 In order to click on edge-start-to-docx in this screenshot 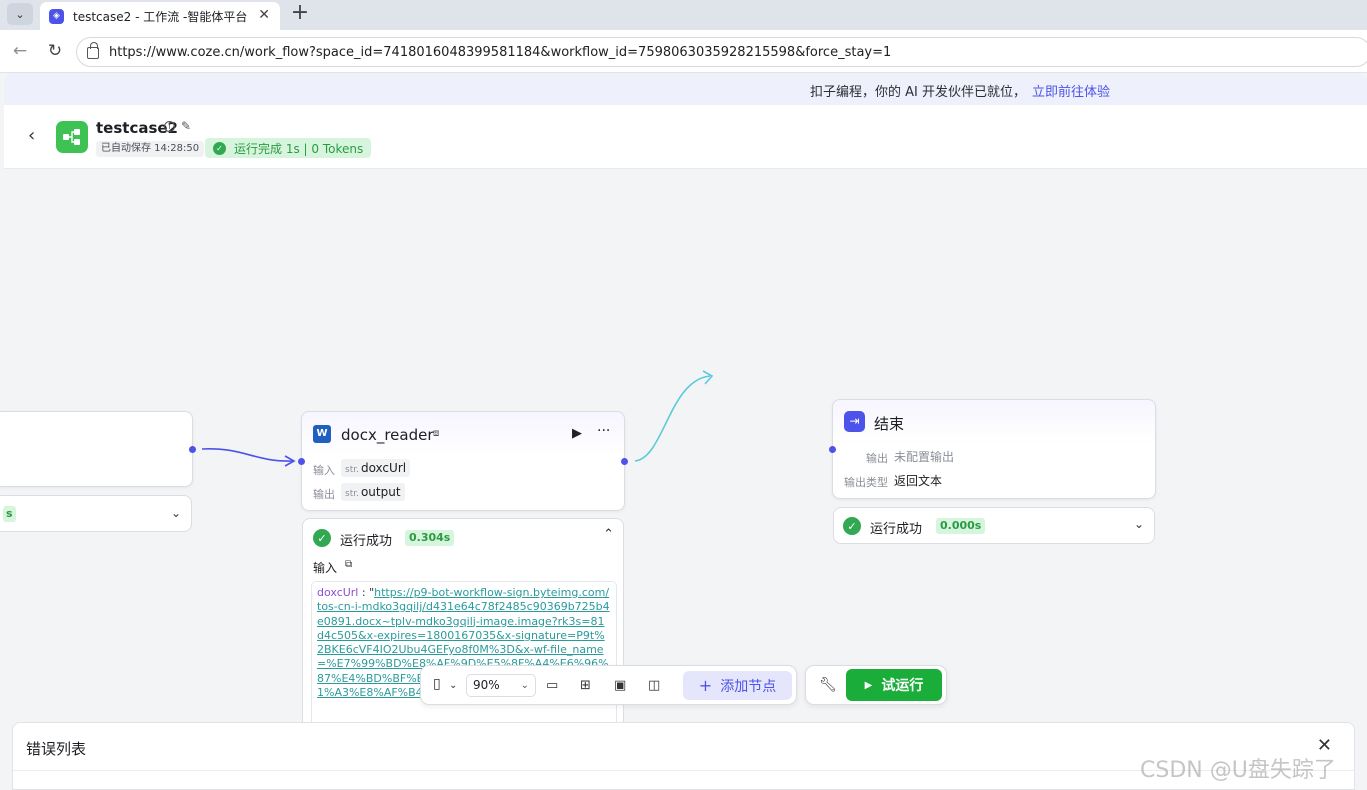, I will do `click(247, 455)`.